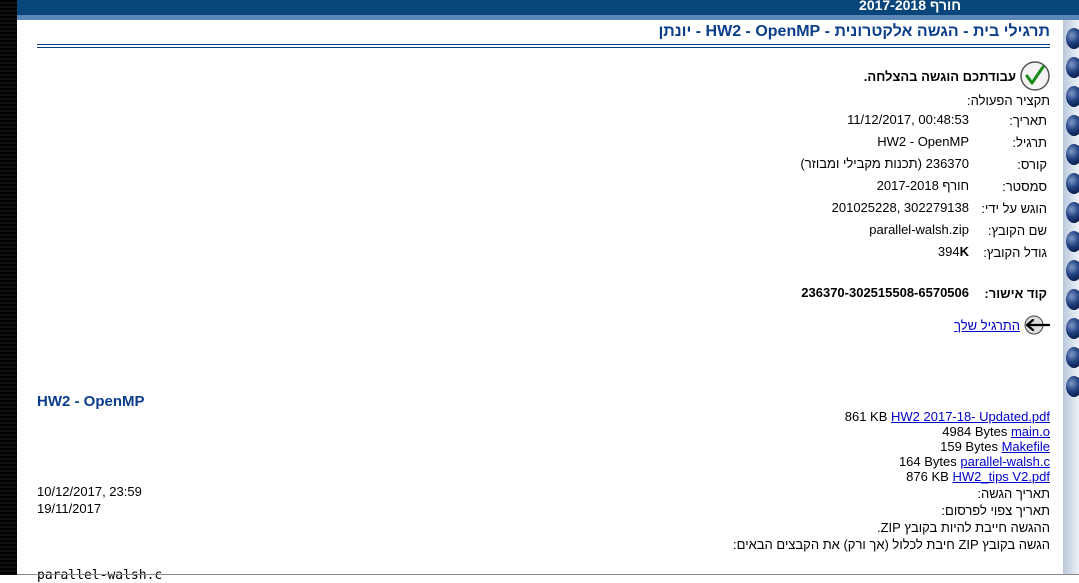  Describe the element at coordinates (100, 575) in the screenshot. I see `required-file-name: parallel-walsh.c` at that location.